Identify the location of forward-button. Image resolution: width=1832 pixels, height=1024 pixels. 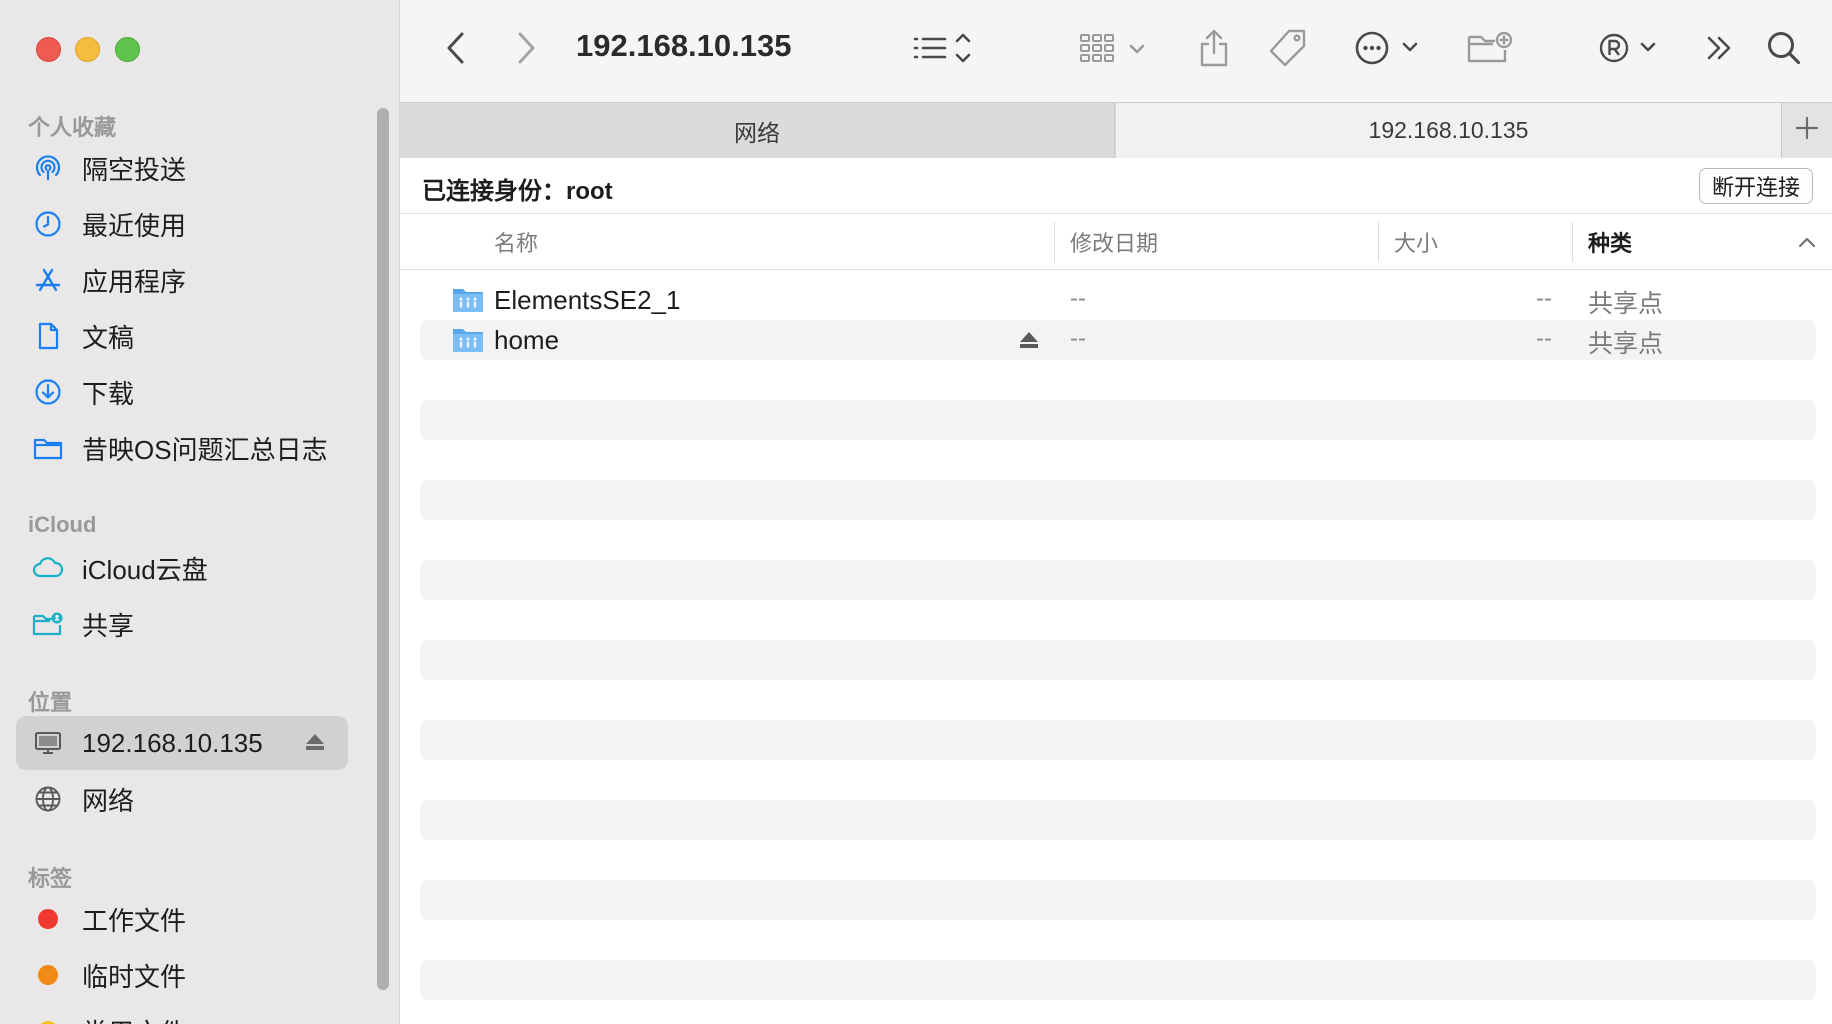
(526, 50).